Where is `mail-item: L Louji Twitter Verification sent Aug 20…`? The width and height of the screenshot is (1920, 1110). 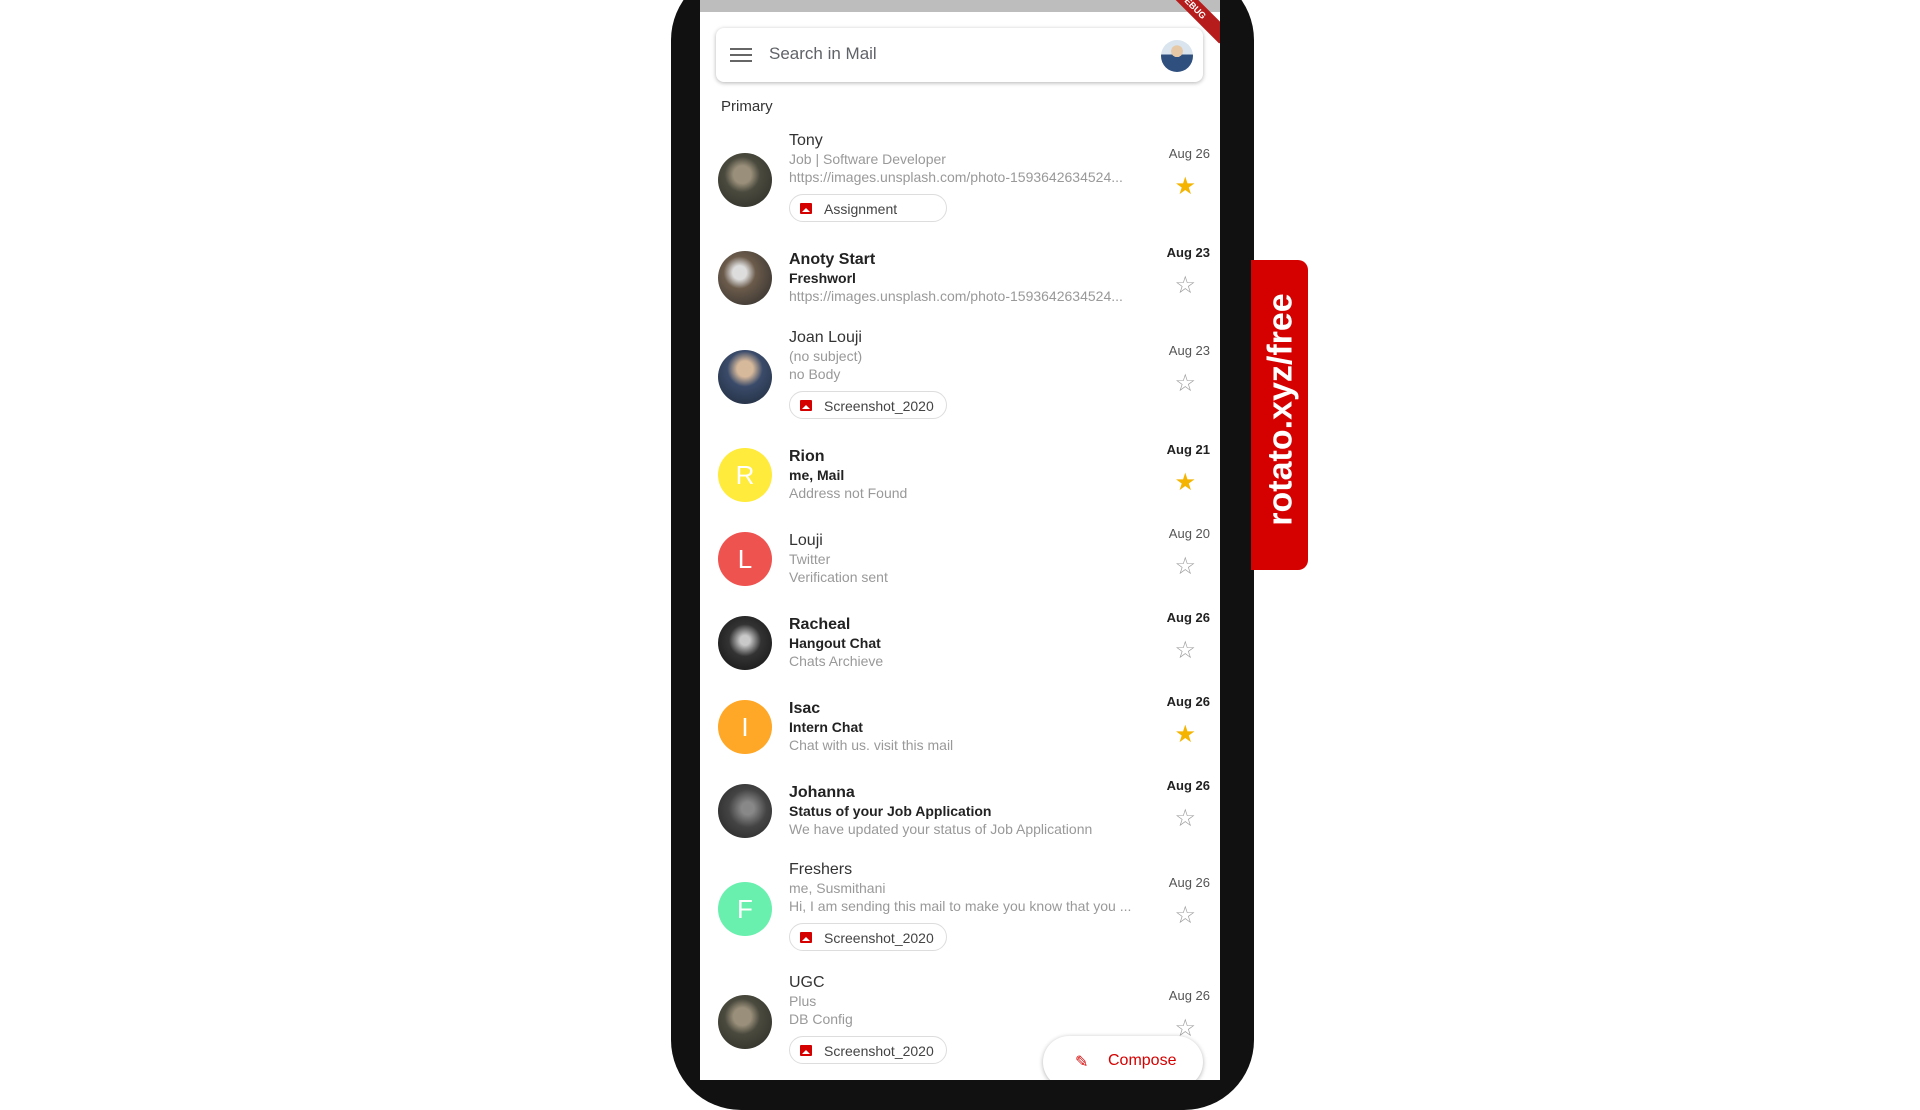 mail-item: L Louji Twitter Verification sent Aug 20… is located at coordinates (960, 568).